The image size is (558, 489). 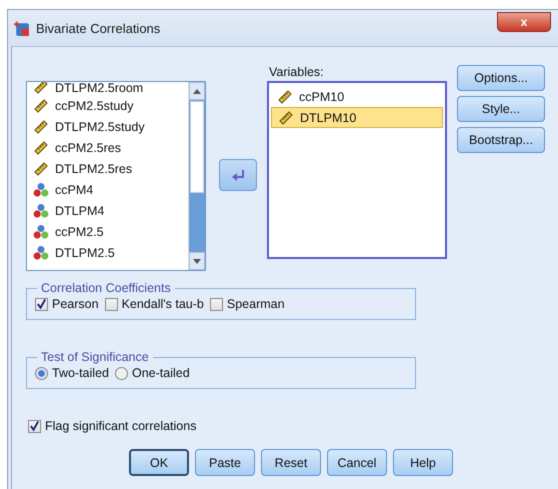 What do you see at coordinates (95, 357) in the screenshot?
I see `group-title: Test of Significance` at bounding box center [95, 357].